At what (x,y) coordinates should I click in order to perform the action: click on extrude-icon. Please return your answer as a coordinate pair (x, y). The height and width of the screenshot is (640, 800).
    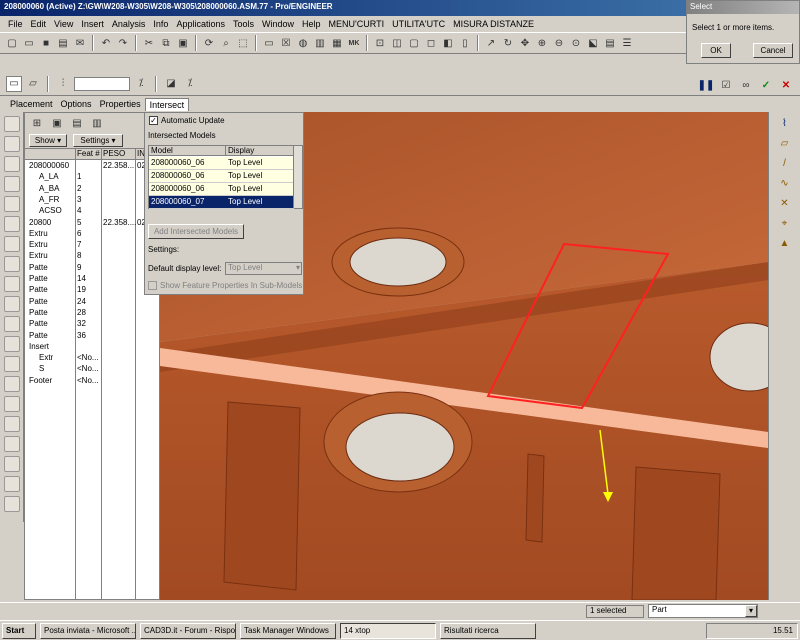
    Looking at the image, I should click on (11, 244).